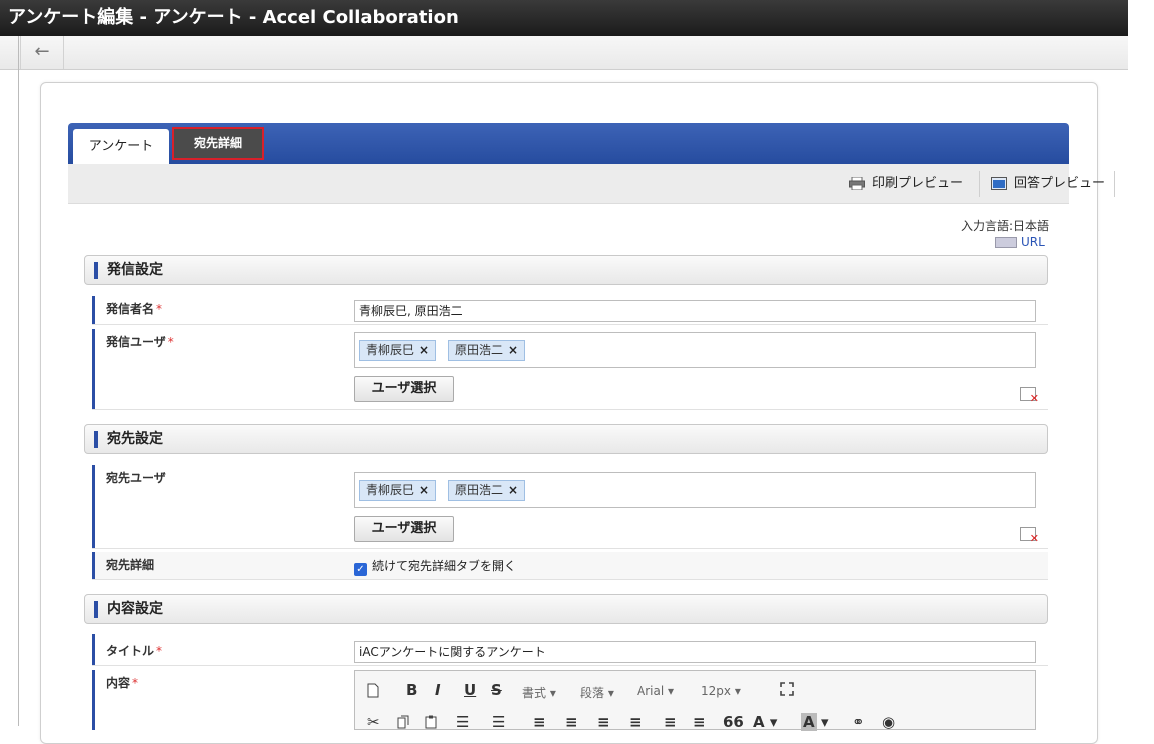 This screenshot has height=744, width=1154. Describe the element at coordinates (411, 690) in the screenshot. I see `bold-button: B` at that location.